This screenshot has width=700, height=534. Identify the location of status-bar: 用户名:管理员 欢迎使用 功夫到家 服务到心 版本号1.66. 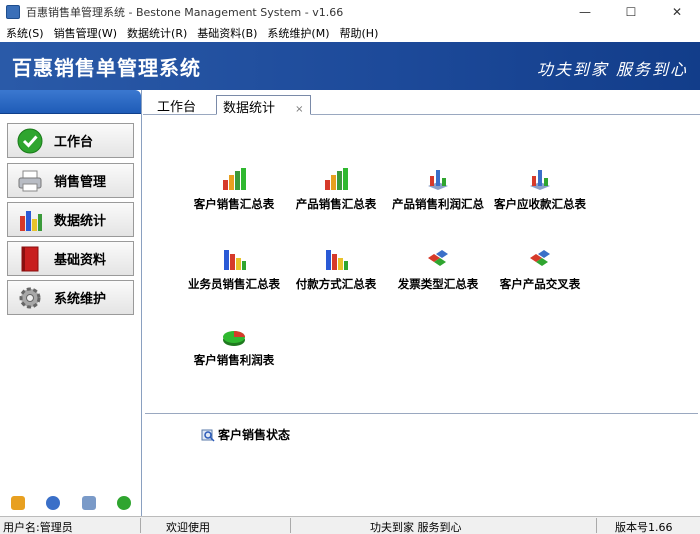
(350, 525).